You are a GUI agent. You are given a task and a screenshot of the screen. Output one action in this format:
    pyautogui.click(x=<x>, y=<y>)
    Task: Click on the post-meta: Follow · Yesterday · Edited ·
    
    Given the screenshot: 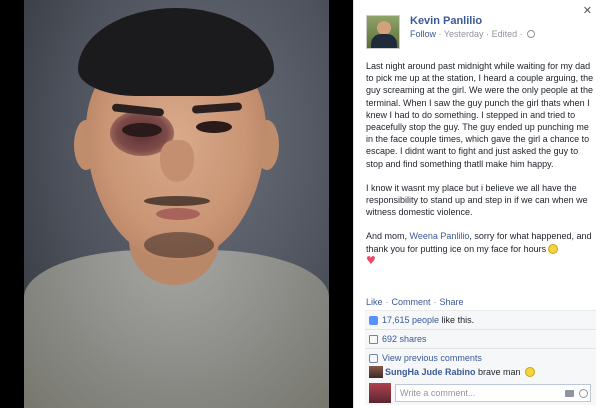 What is the action you would take?
    pyautogui.click(x=473, y=34)
    